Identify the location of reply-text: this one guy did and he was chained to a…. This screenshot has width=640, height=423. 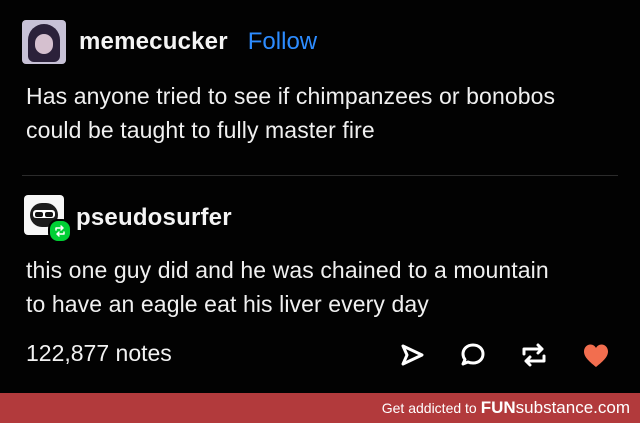
(287, 287).